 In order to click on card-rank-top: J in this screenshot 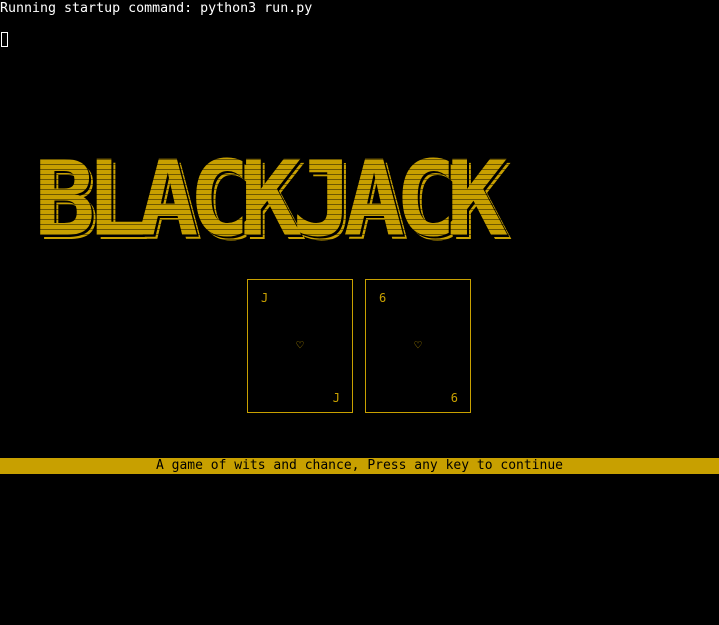, I will do `click(265, 298)`.